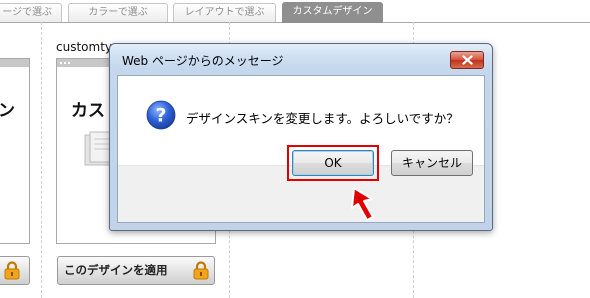 Image resolution: width=590 pixels, height=298 pixels. What do you see at coordinates (432, 163) in the screenshot?
I see `cancel-button: キャンセル` at bounding box center [432, 163].